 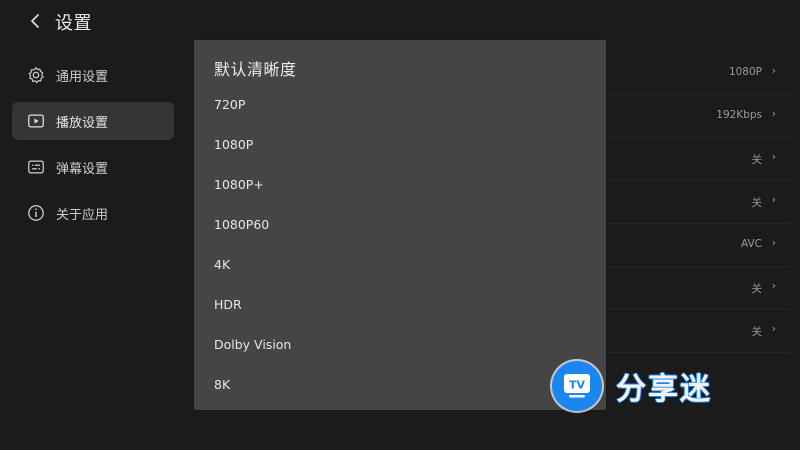 What do you see at coordinates (82, 123) in the screenshot?
I see `sidebar-item-label: 播放设置` at bounding box center [82, 123].